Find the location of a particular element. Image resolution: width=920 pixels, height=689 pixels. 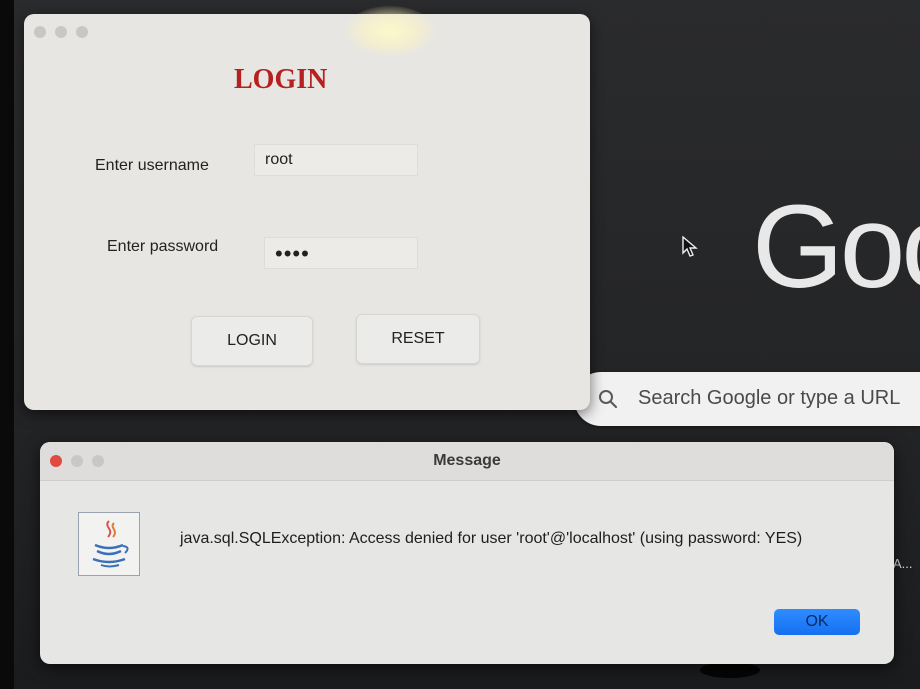

search-placeholder: Search Google or type a URL is located at coordinates (769, 398).